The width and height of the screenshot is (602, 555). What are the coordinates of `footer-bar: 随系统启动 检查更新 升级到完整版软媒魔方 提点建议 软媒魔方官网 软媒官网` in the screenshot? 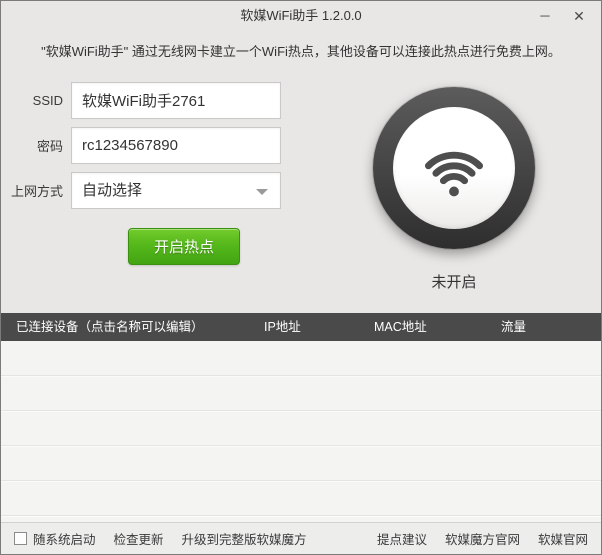 It's located at (301, 538).